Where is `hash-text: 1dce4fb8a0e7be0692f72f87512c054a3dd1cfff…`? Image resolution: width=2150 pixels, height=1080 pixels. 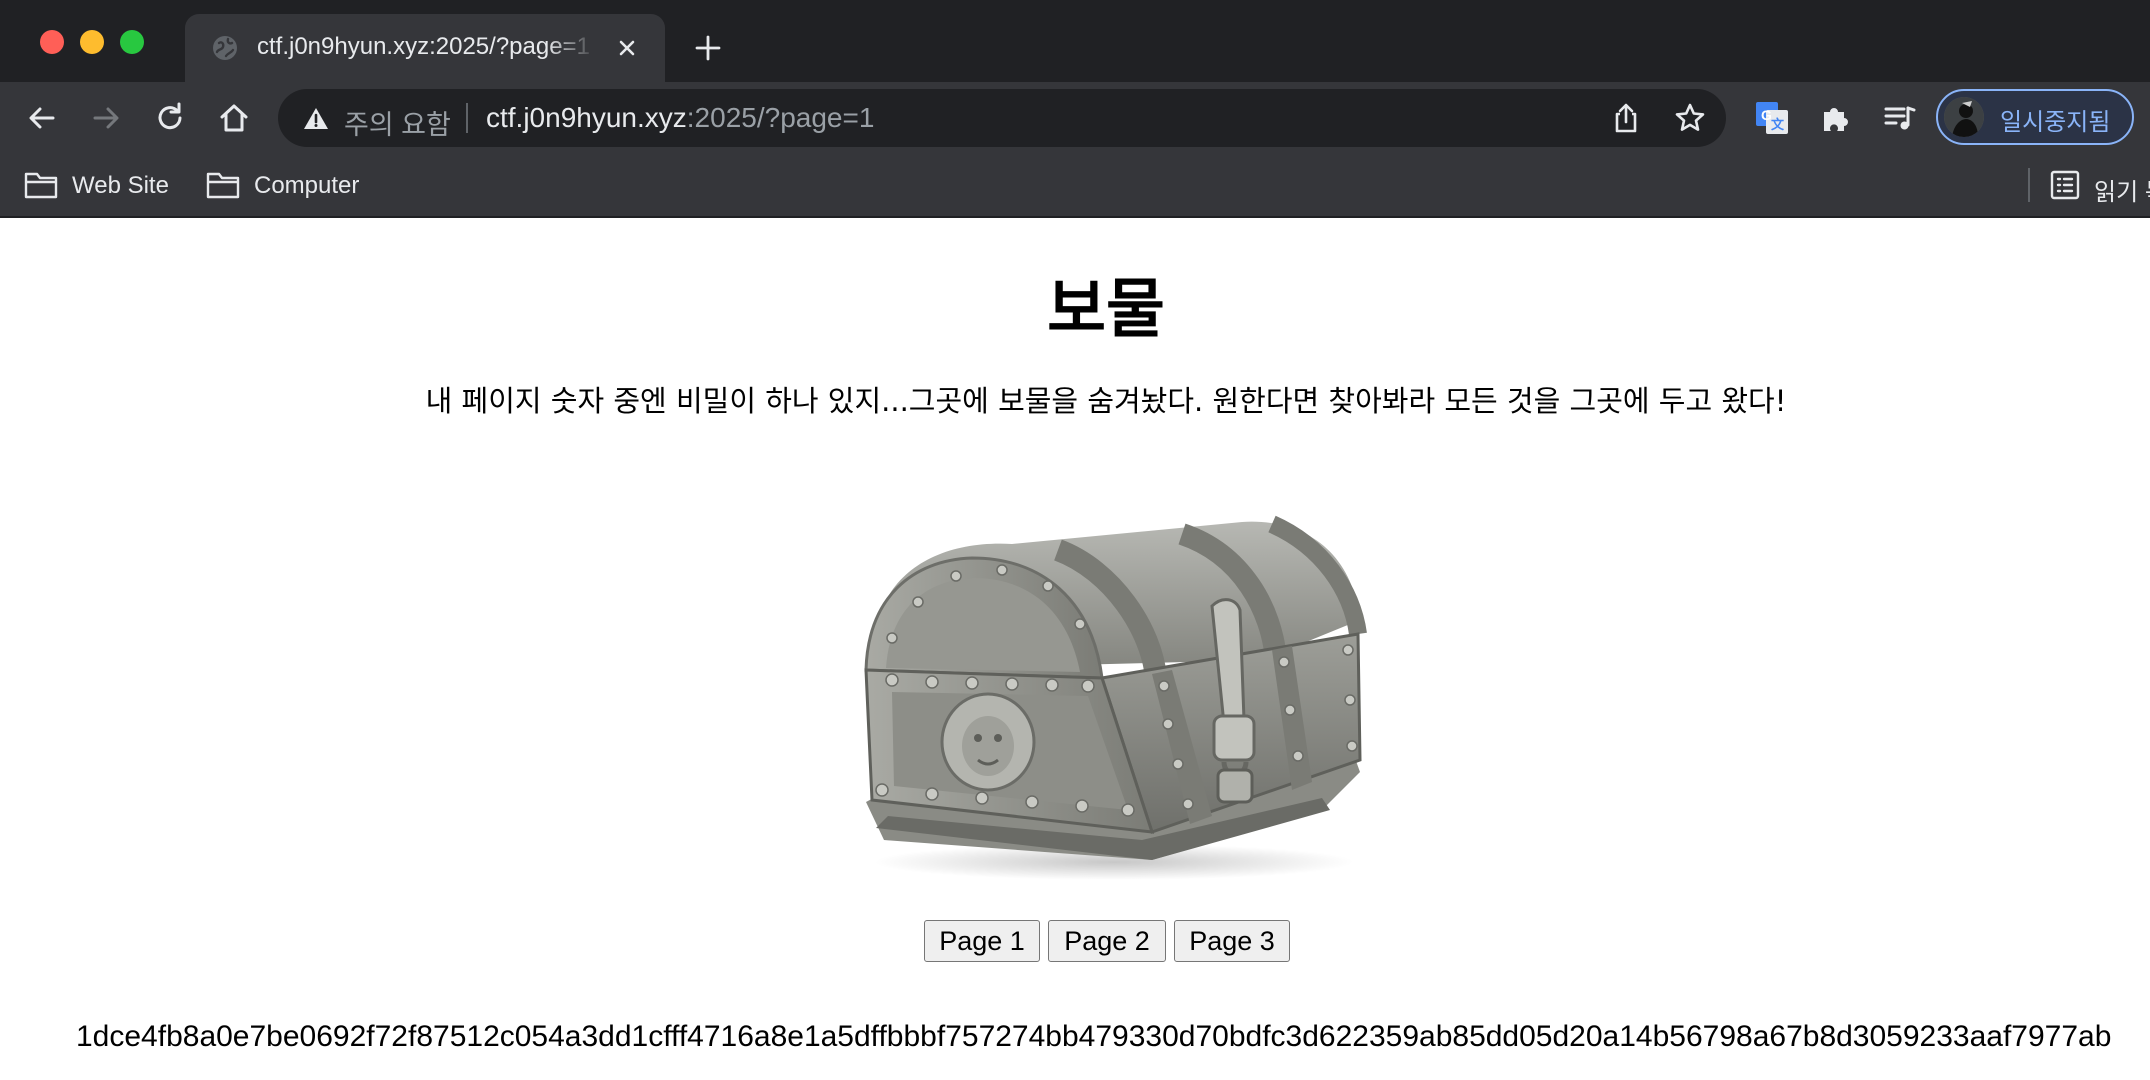
hash-text: 1dce4fb8a0e7be0692f72f87512c054a3dd1cfff… is located at coordinates (1094, 1036).